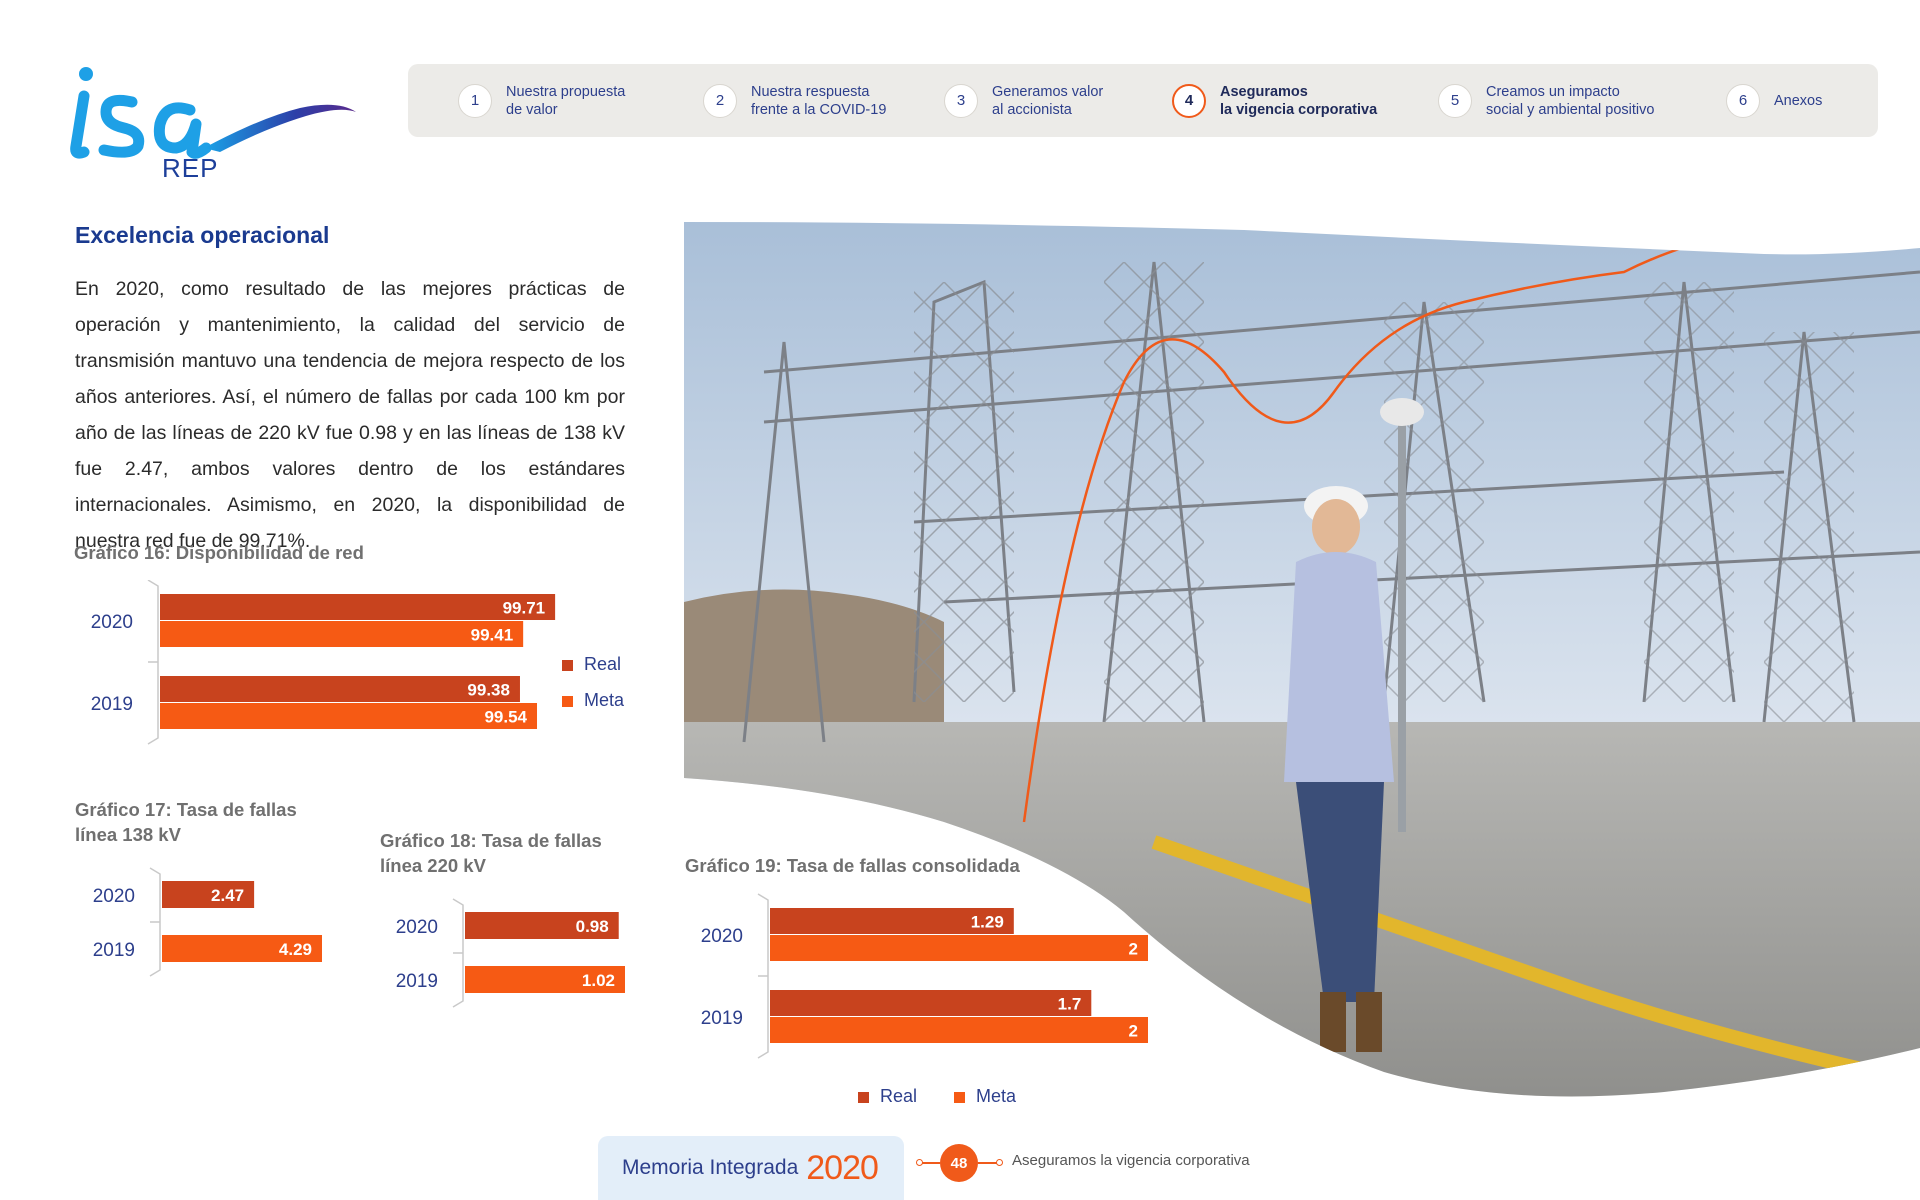 Image resolution: width=1920 pixels, height=1200 pixels. What do you see at coordinates (930, 1163) in the screenshot?
I see `footer-line-left` at bounding box center [930, 1163].